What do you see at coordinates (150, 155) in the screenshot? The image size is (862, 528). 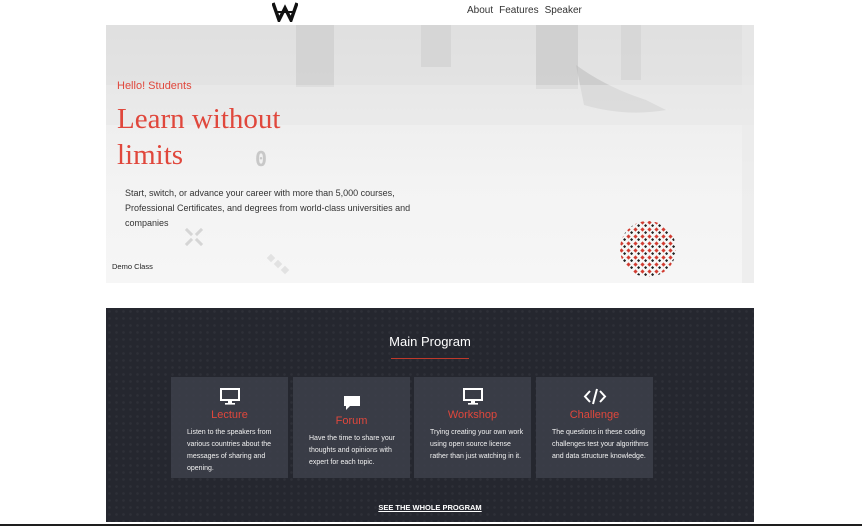 I see `hero-title-line-2: limits` at bounding box center [150, 155].